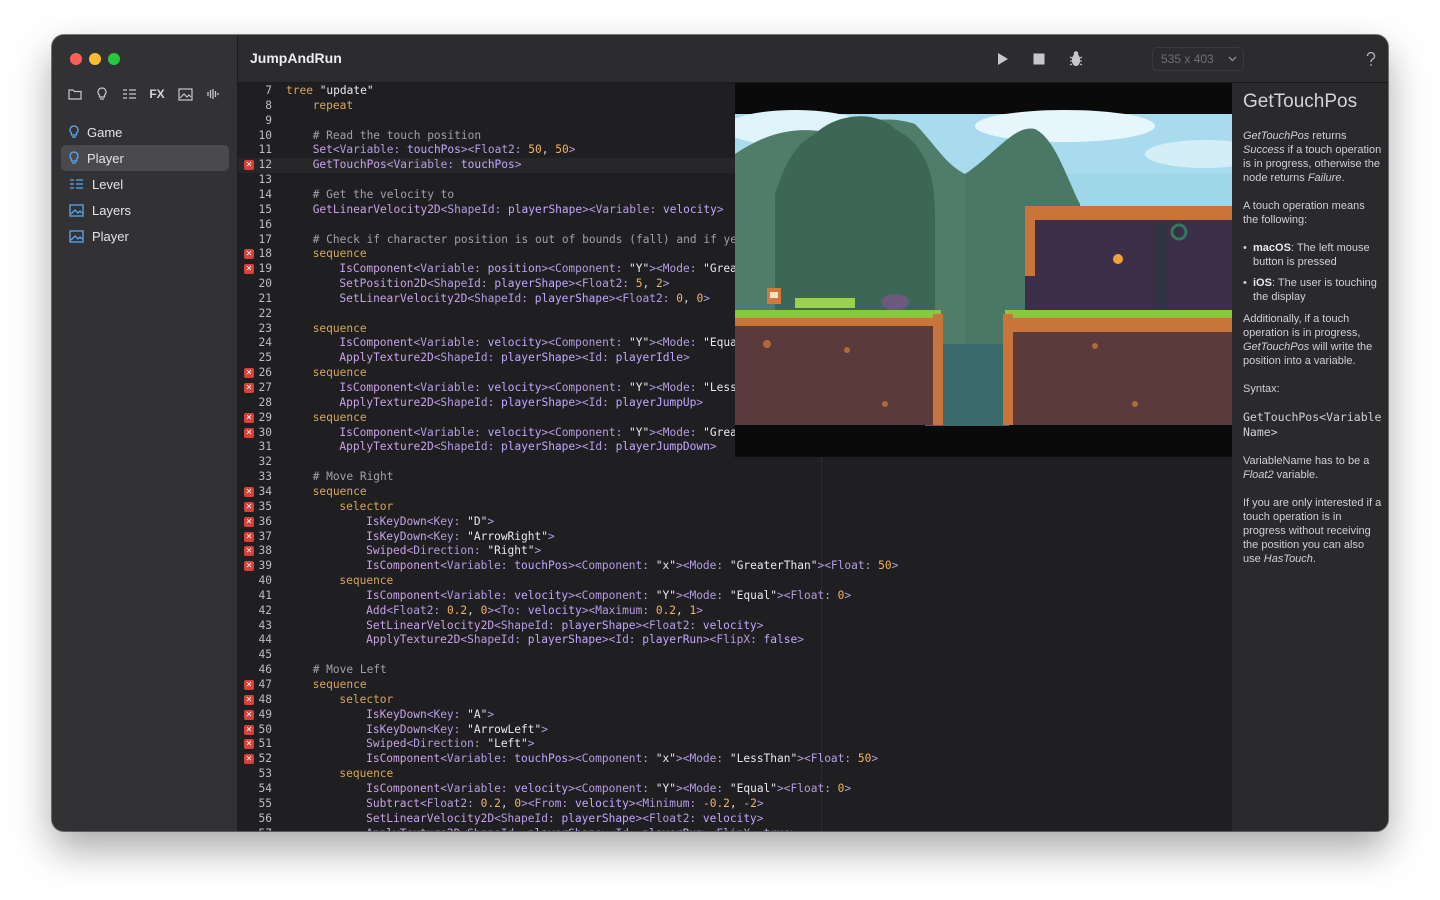 This screenshot has width=1440, height=900. Describe the element at coordinates (665, 595) in the screenshot. I see `code-token: "Y"` at that location.